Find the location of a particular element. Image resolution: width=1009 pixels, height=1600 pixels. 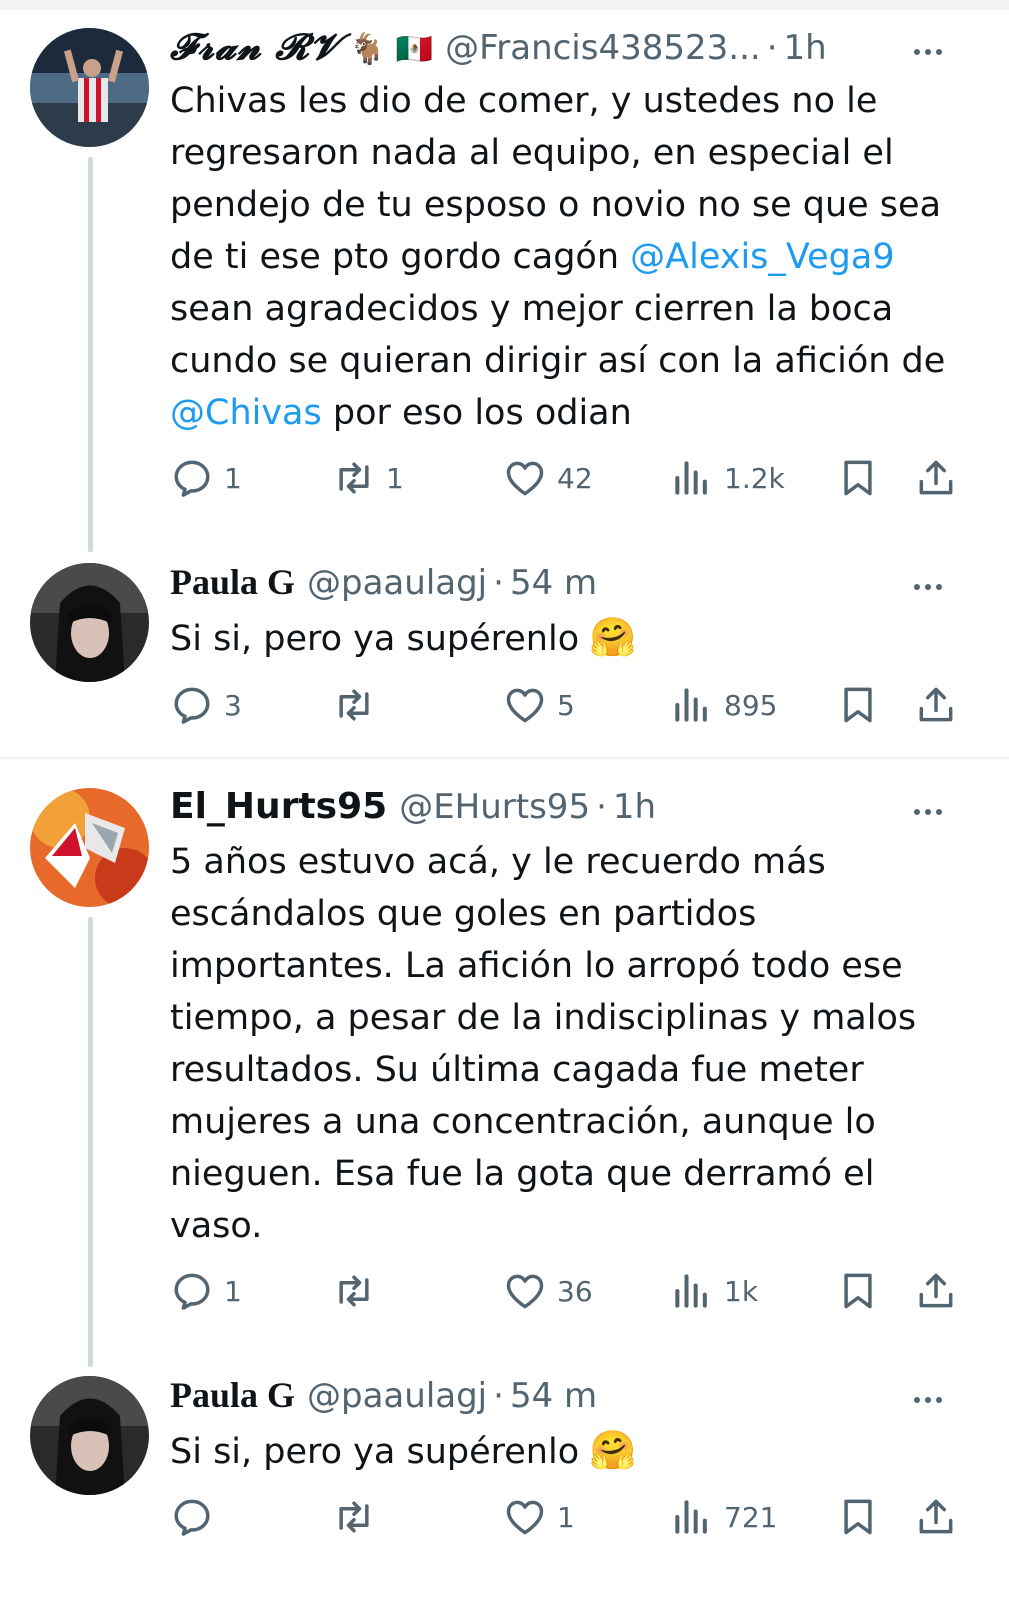

reply-button is located at coordinates (197, 1517).